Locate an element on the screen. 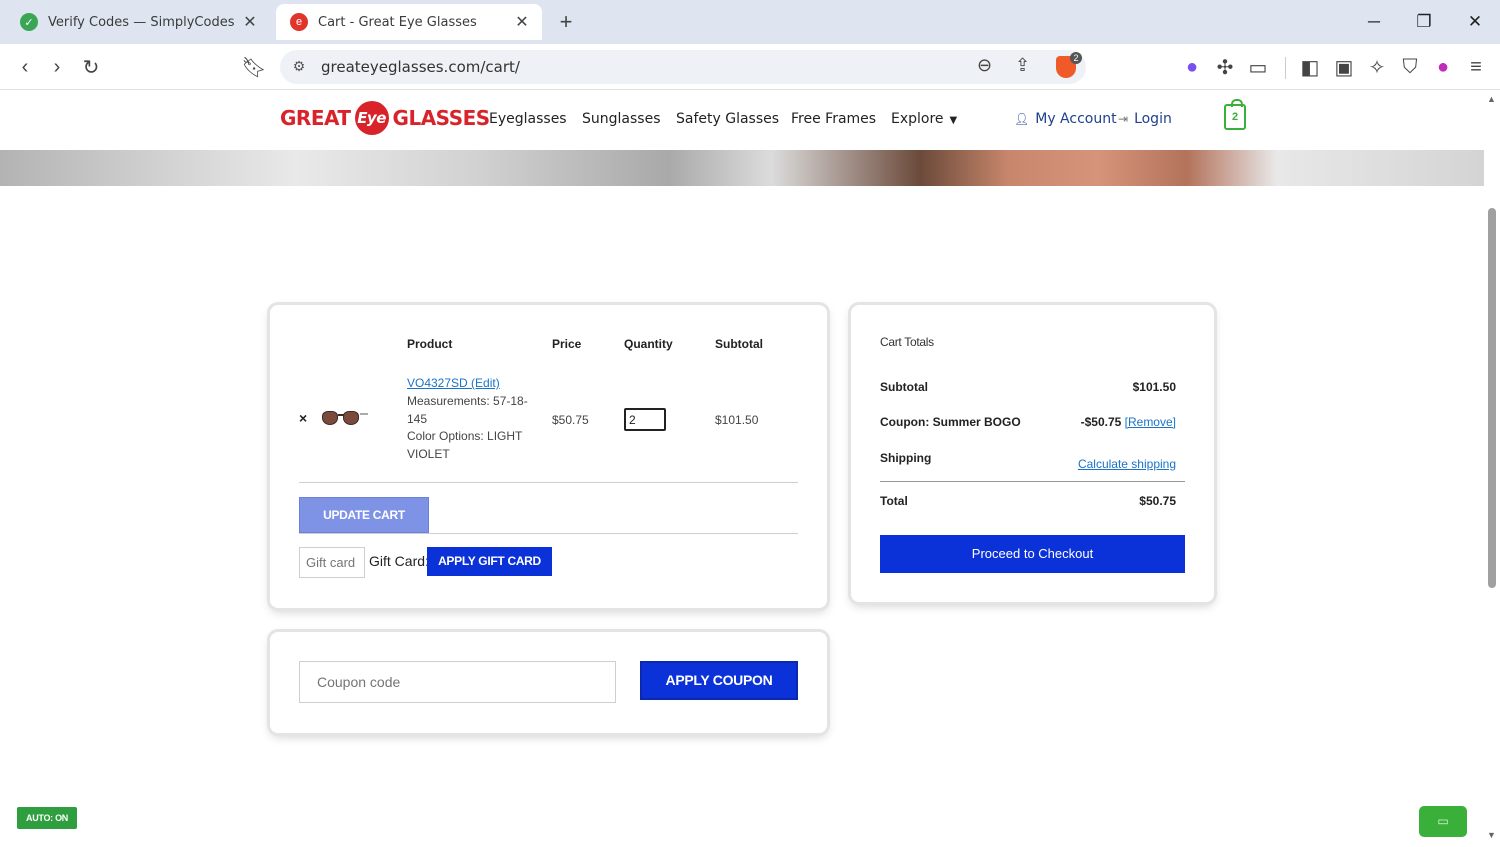 Image resolution: width=1500 pixels, height=847 pixels. leo-ai-icon: ✧ is located at coordinates (1377, 67).